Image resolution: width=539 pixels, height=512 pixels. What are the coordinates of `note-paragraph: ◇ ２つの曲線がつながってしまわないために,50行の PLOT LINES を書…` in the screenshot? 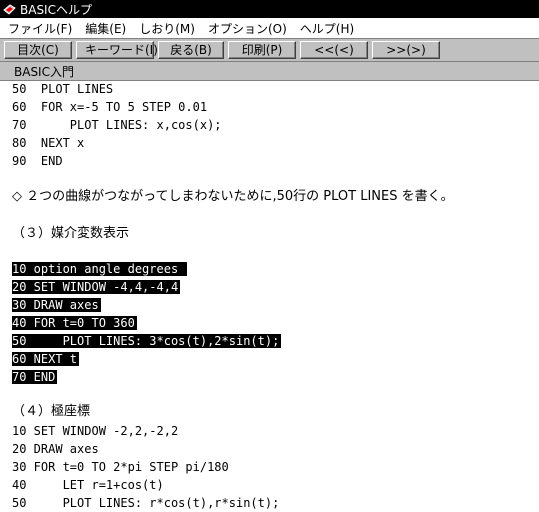 It's located at (233, 196).